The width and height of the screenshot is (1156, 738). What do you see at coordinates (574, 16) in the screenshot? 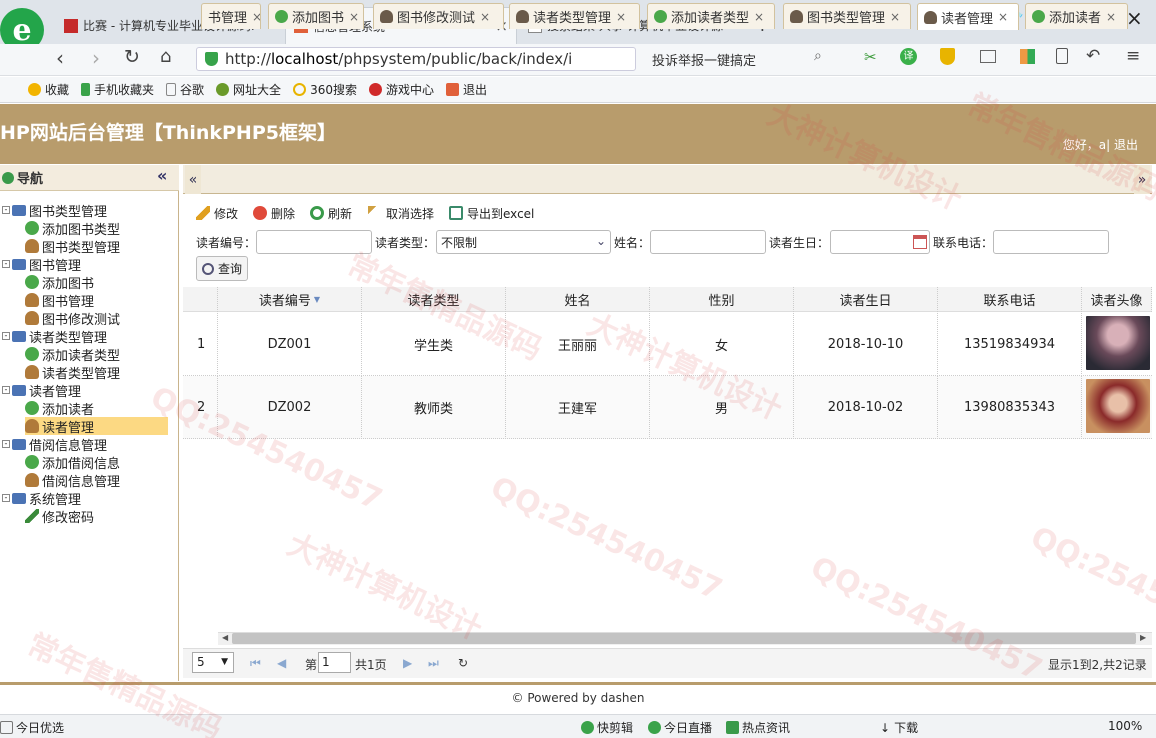
I see `panel-tab-3: 读者类型管理 ×` at bounding box center [574, 16].